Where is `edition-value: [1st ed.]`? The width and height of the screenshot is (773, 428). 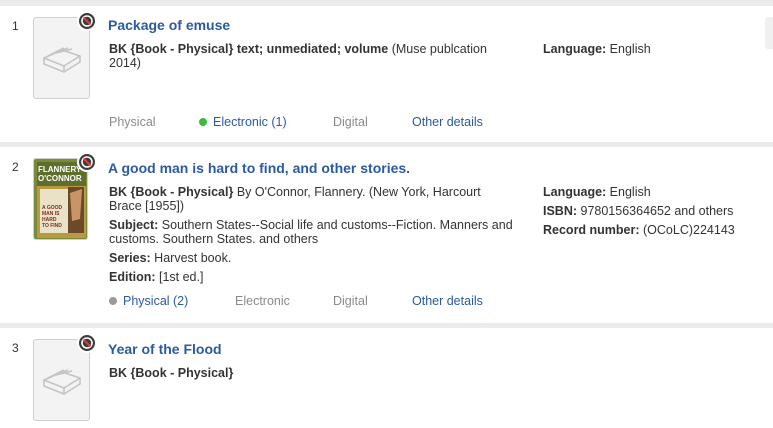 edition-value: [1st ed.] is located at coordinates (179, 277).